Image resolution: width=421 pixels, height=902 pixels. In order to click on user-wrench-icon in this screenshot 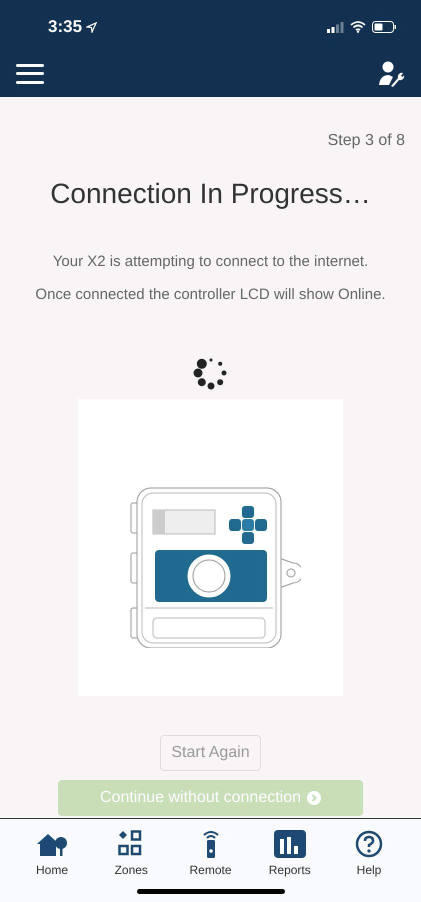, I will do `click(391, 74)`.